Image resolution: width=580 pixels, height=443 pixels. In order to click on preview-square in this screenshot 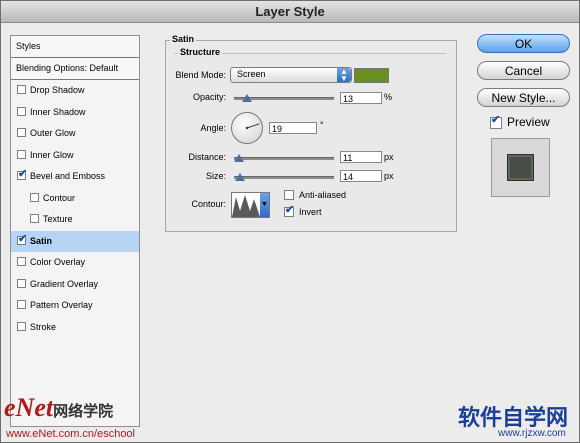, I will do `click(520, 167)`.